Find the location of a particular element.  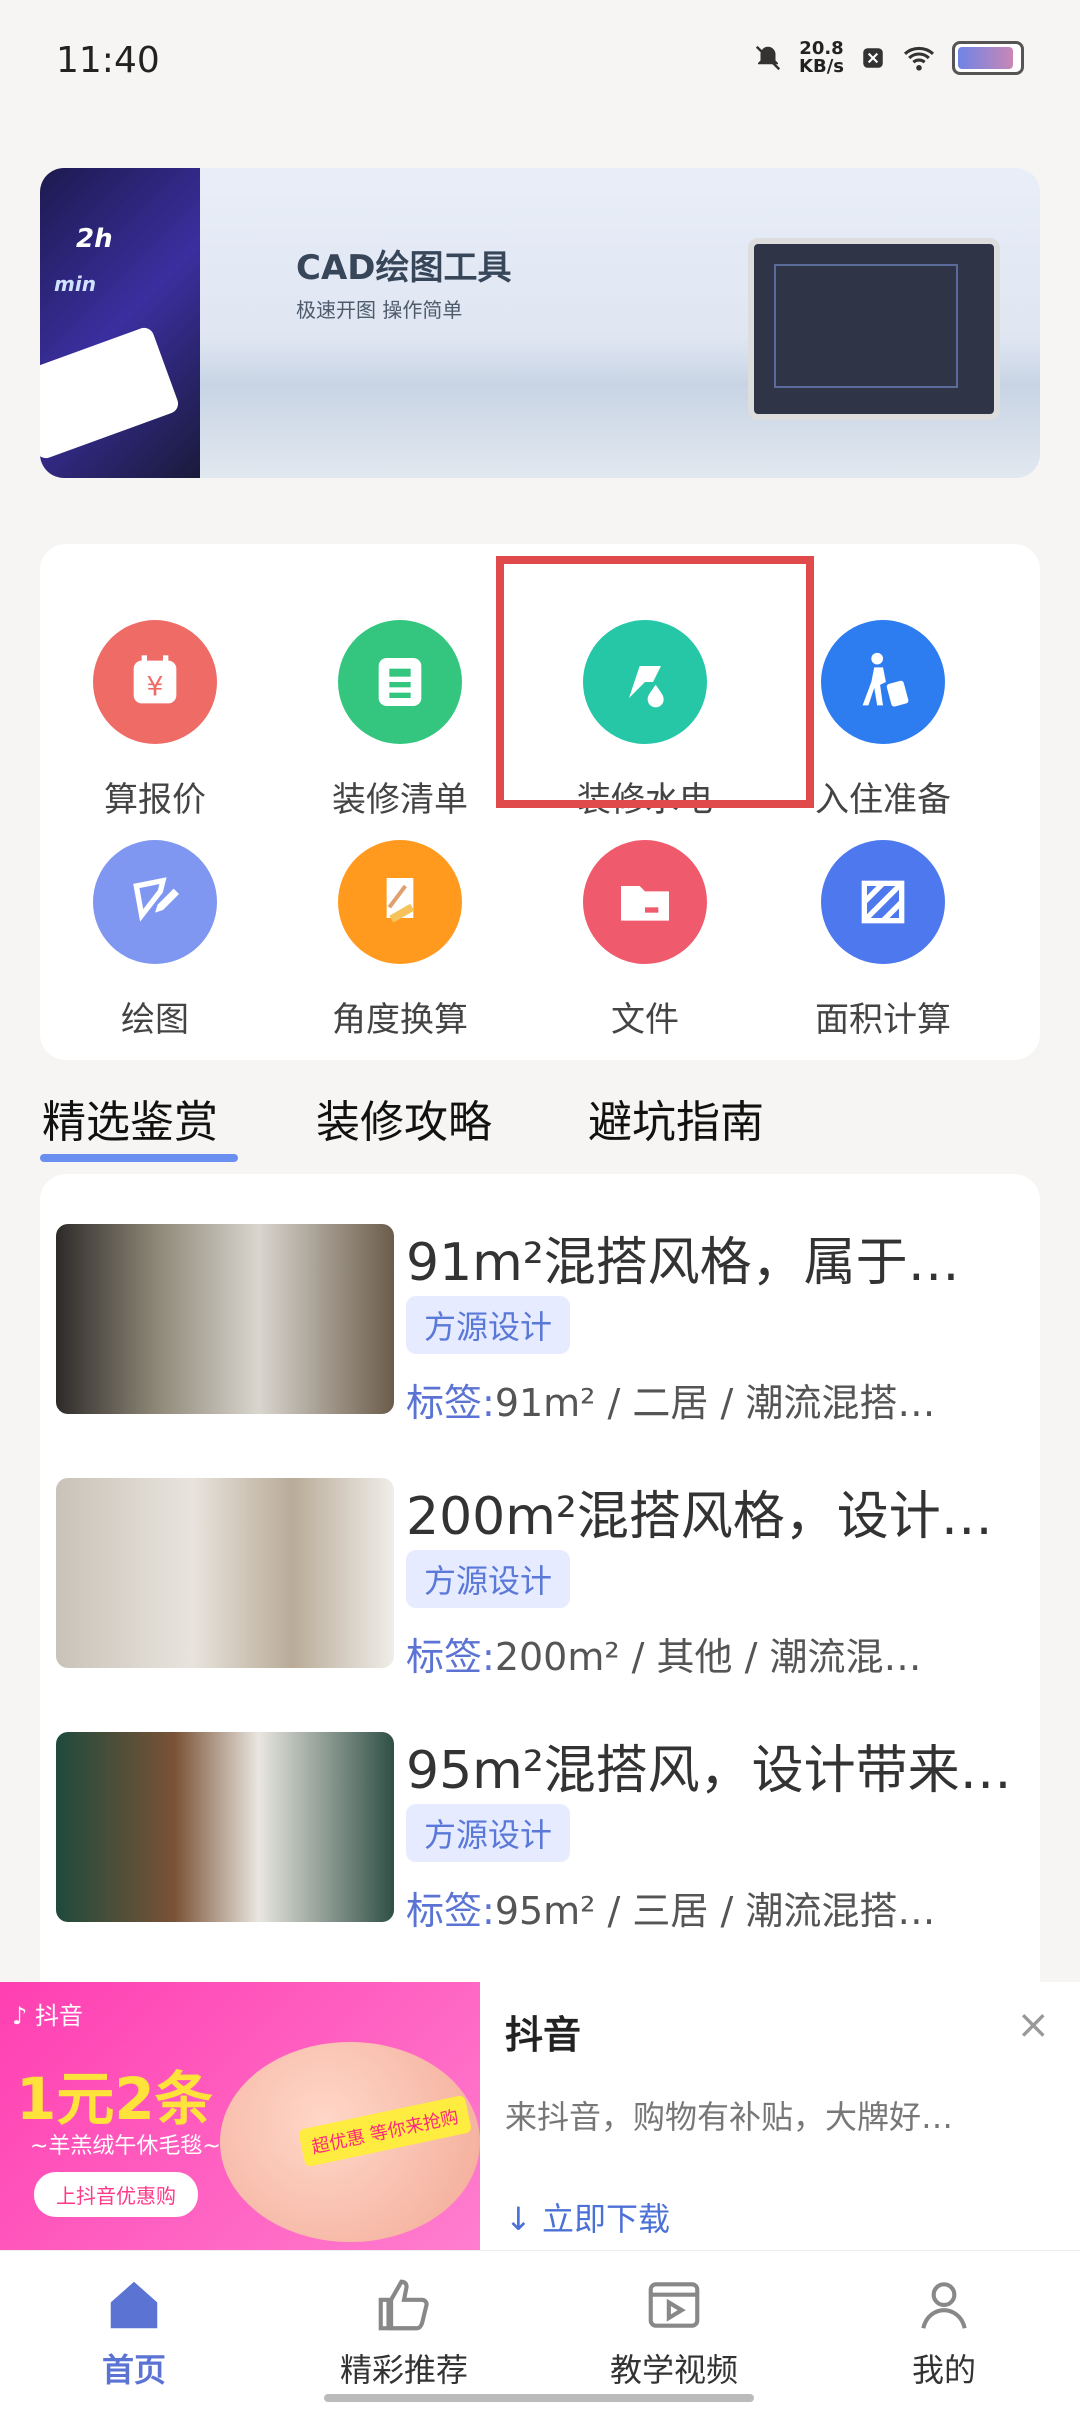

rate-unit: KB/s is located at coordinates (821, 66).